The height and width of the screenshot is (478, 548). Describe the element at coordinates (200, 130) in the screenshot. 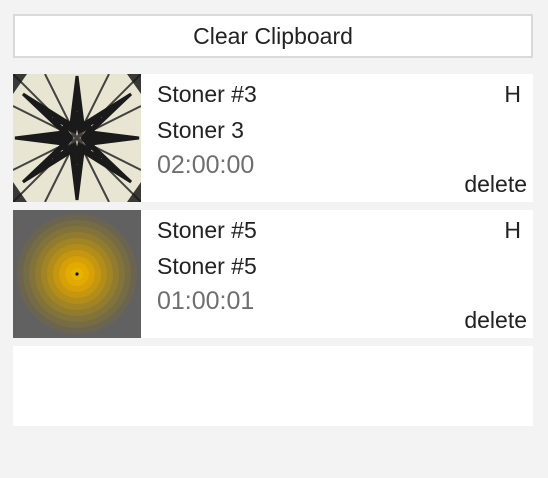

I see `item-subtitle: Stoner 3` at that location.